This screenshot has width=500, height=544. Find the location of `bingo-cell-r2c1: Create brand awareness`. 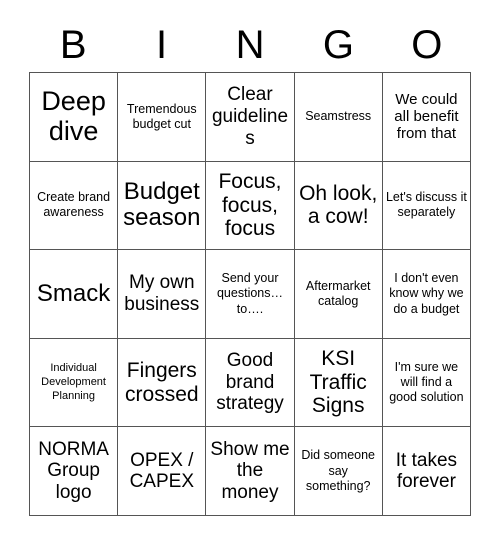

bingo-cell-r2c1: Create brand awareness is located at coordinates (74, 206).